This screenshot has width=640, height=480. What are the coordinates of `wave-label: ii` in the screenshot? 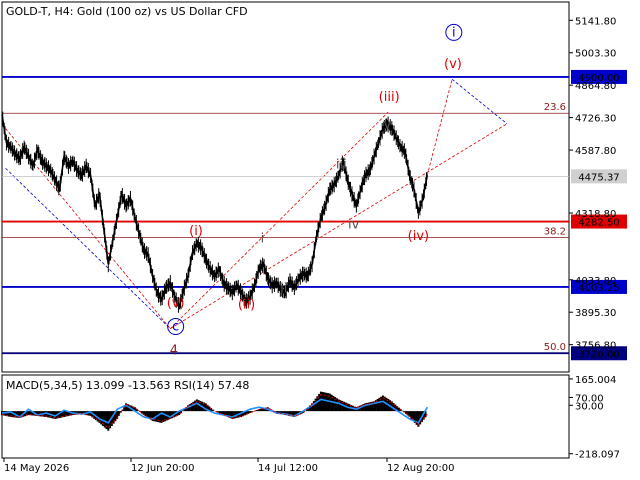 It's located at (283, 288).